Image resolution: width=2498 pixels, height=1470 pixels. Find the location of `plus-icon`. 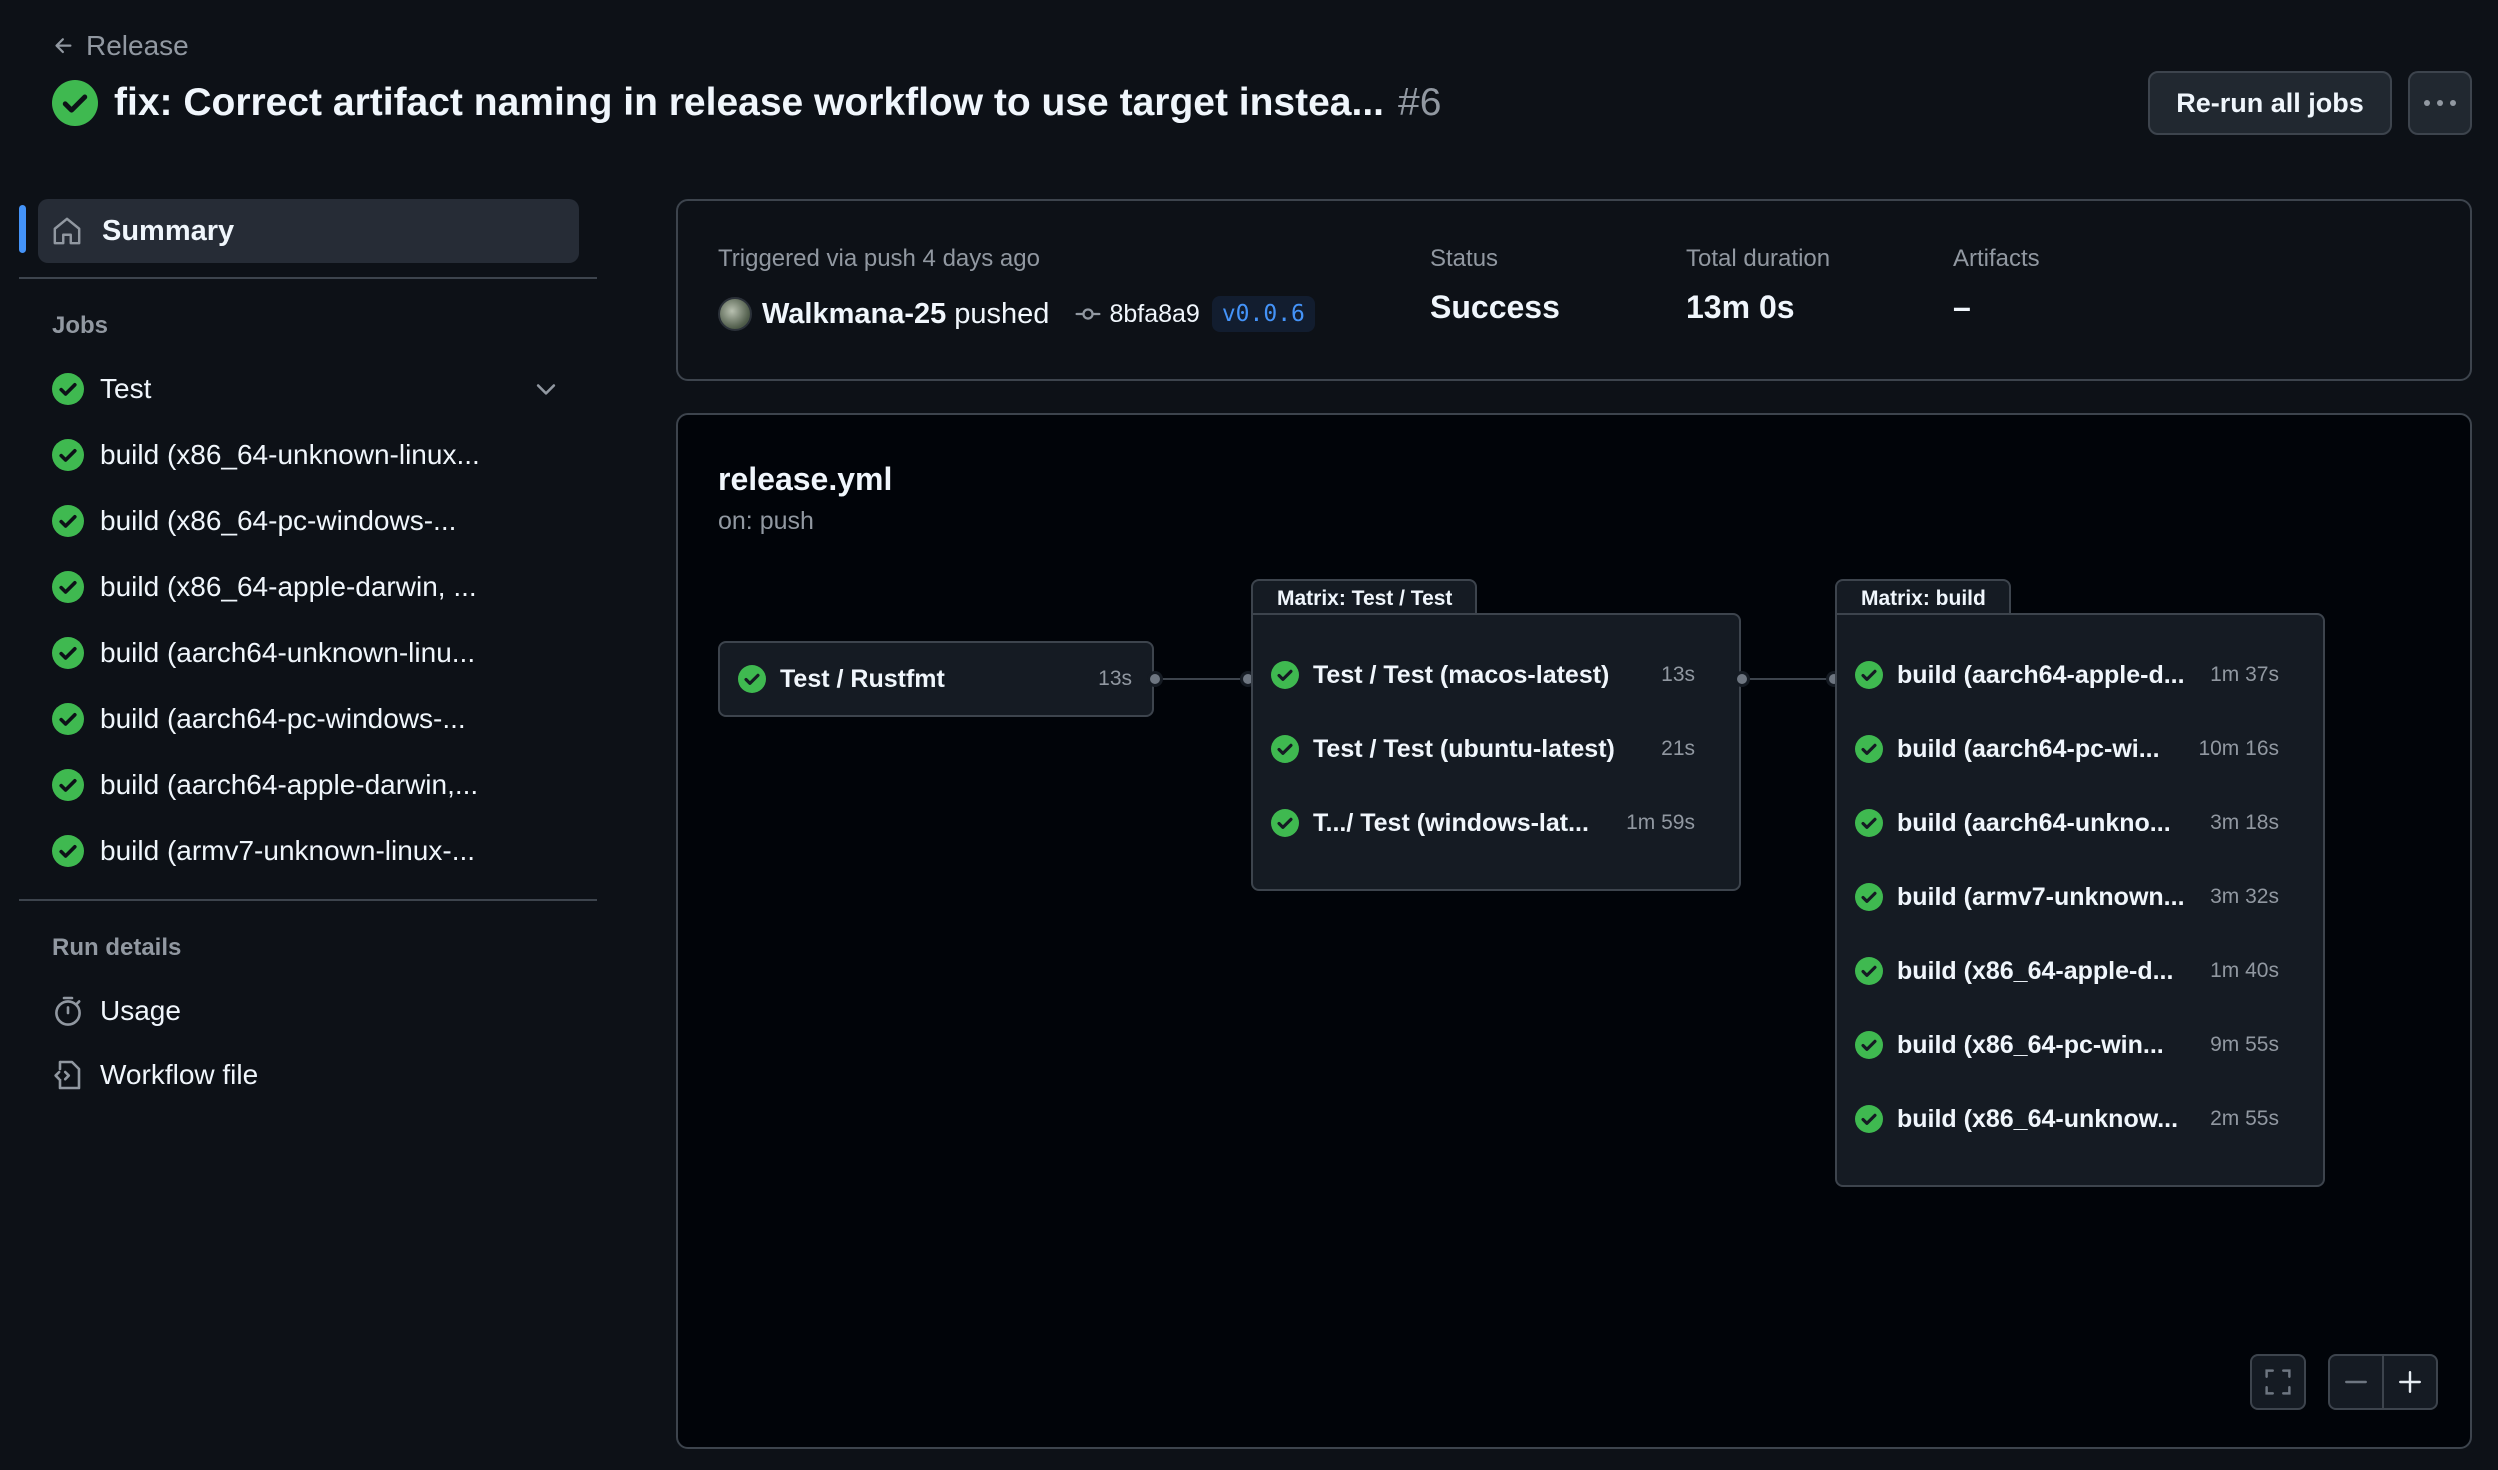

plus-icon is located at coordinates (2410, 1382).